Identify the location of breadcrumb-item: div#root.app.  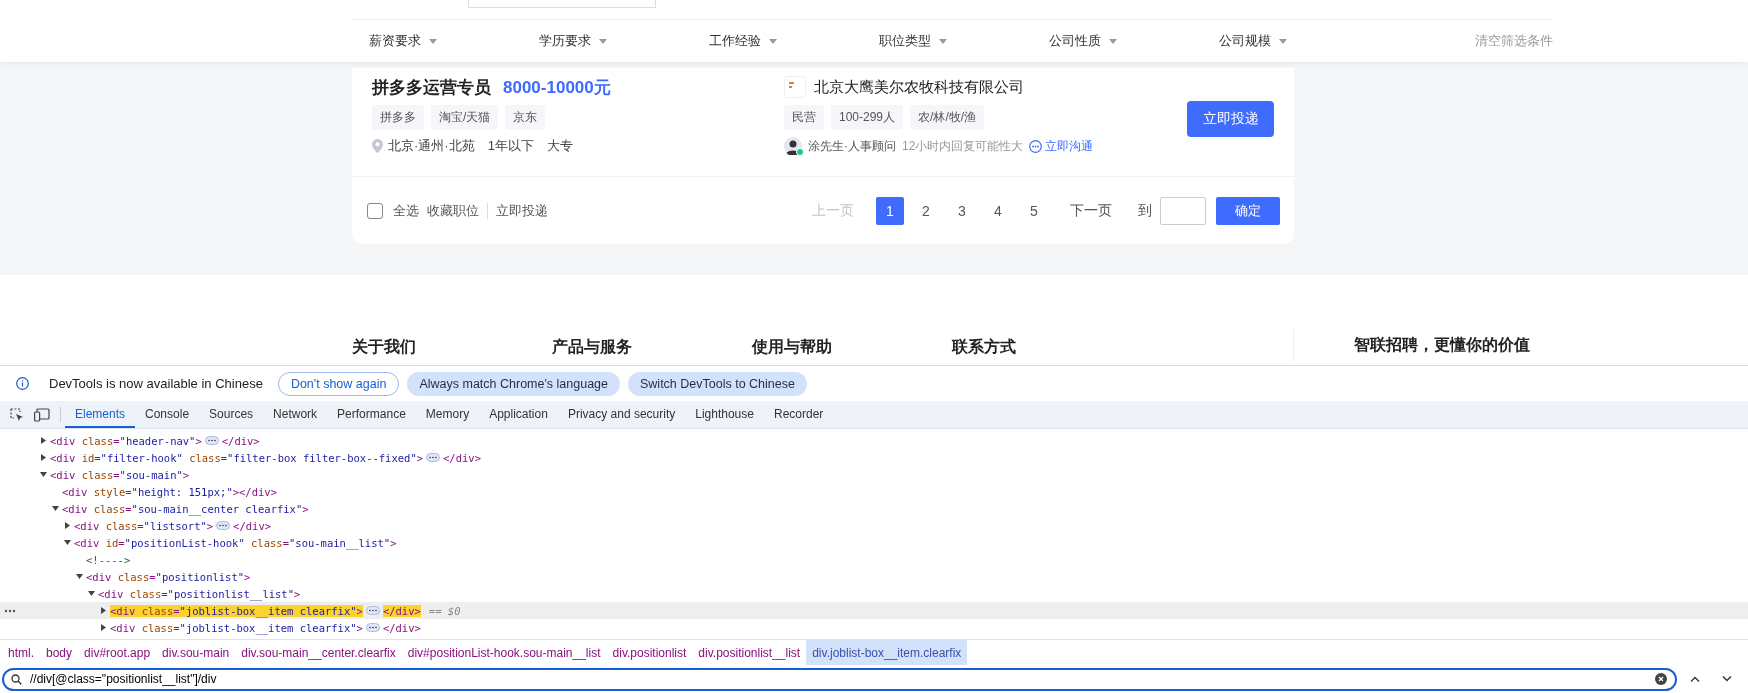
(117, 652).